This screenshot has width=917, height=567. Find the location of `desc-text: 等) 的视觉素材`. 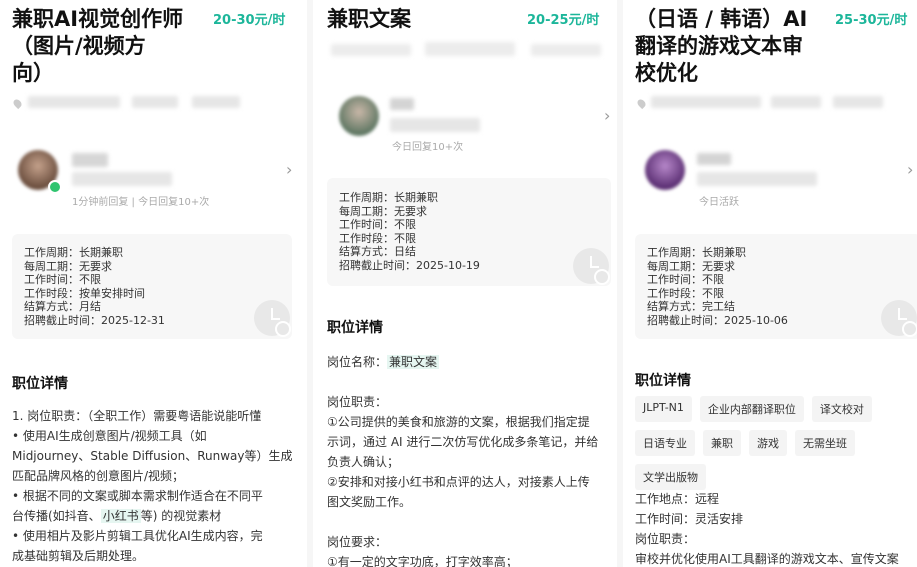

desc-text: 等) 的视觉素材 is located at coordinates (181, 516).